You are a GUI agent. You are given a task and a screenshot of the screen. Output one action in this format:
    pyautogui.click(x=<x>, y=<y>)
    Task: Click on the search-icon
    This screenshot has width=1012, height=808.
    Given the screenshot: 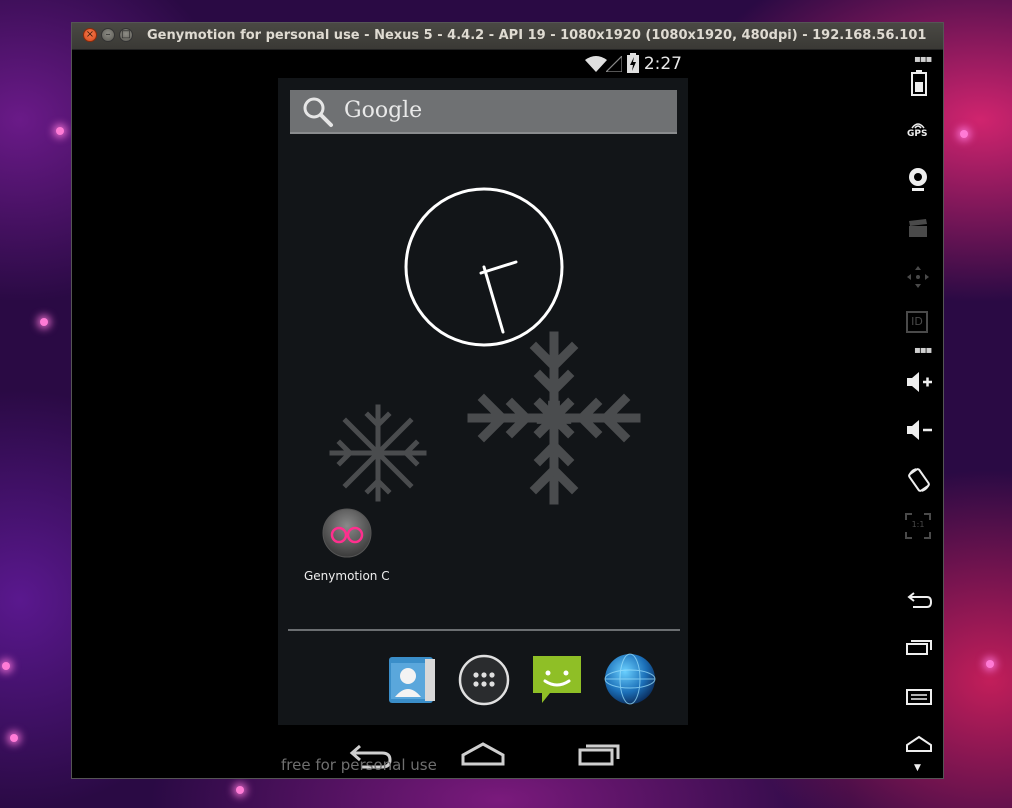 What is the action you would take?
    pyautogui.click(x=318, y=112)
    